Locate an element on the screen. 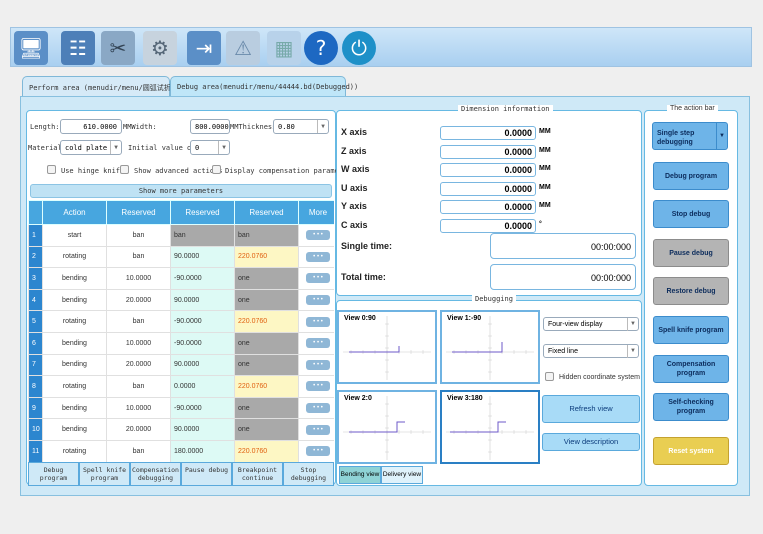 The image size is (763, 534). tab-delivery-view: Delivery view is located at coordinates (402, 475).